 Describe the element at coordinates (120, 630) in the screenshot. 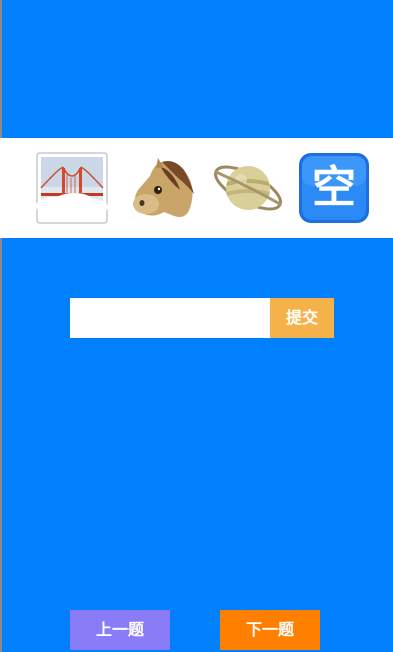

I see `previous-question-button: 上一题` at that location.